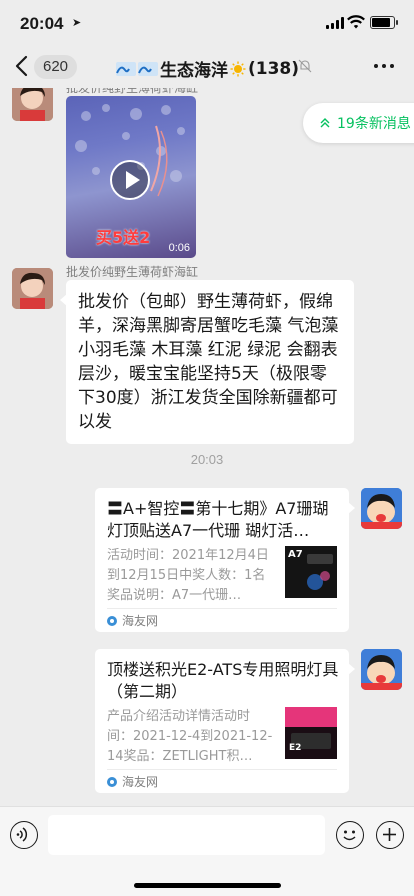  I want to click on unread-count-badge: 620, so click(56, 67).